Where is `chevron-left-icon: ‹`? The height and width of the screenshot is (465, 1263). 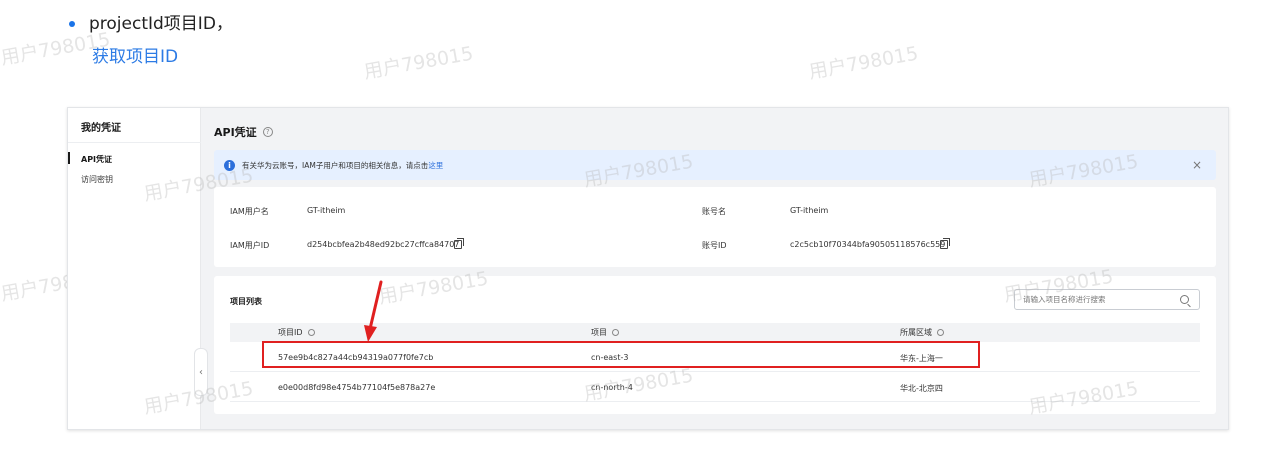 chevron-left-icon: ‹ is located at coordinates (201, 372).